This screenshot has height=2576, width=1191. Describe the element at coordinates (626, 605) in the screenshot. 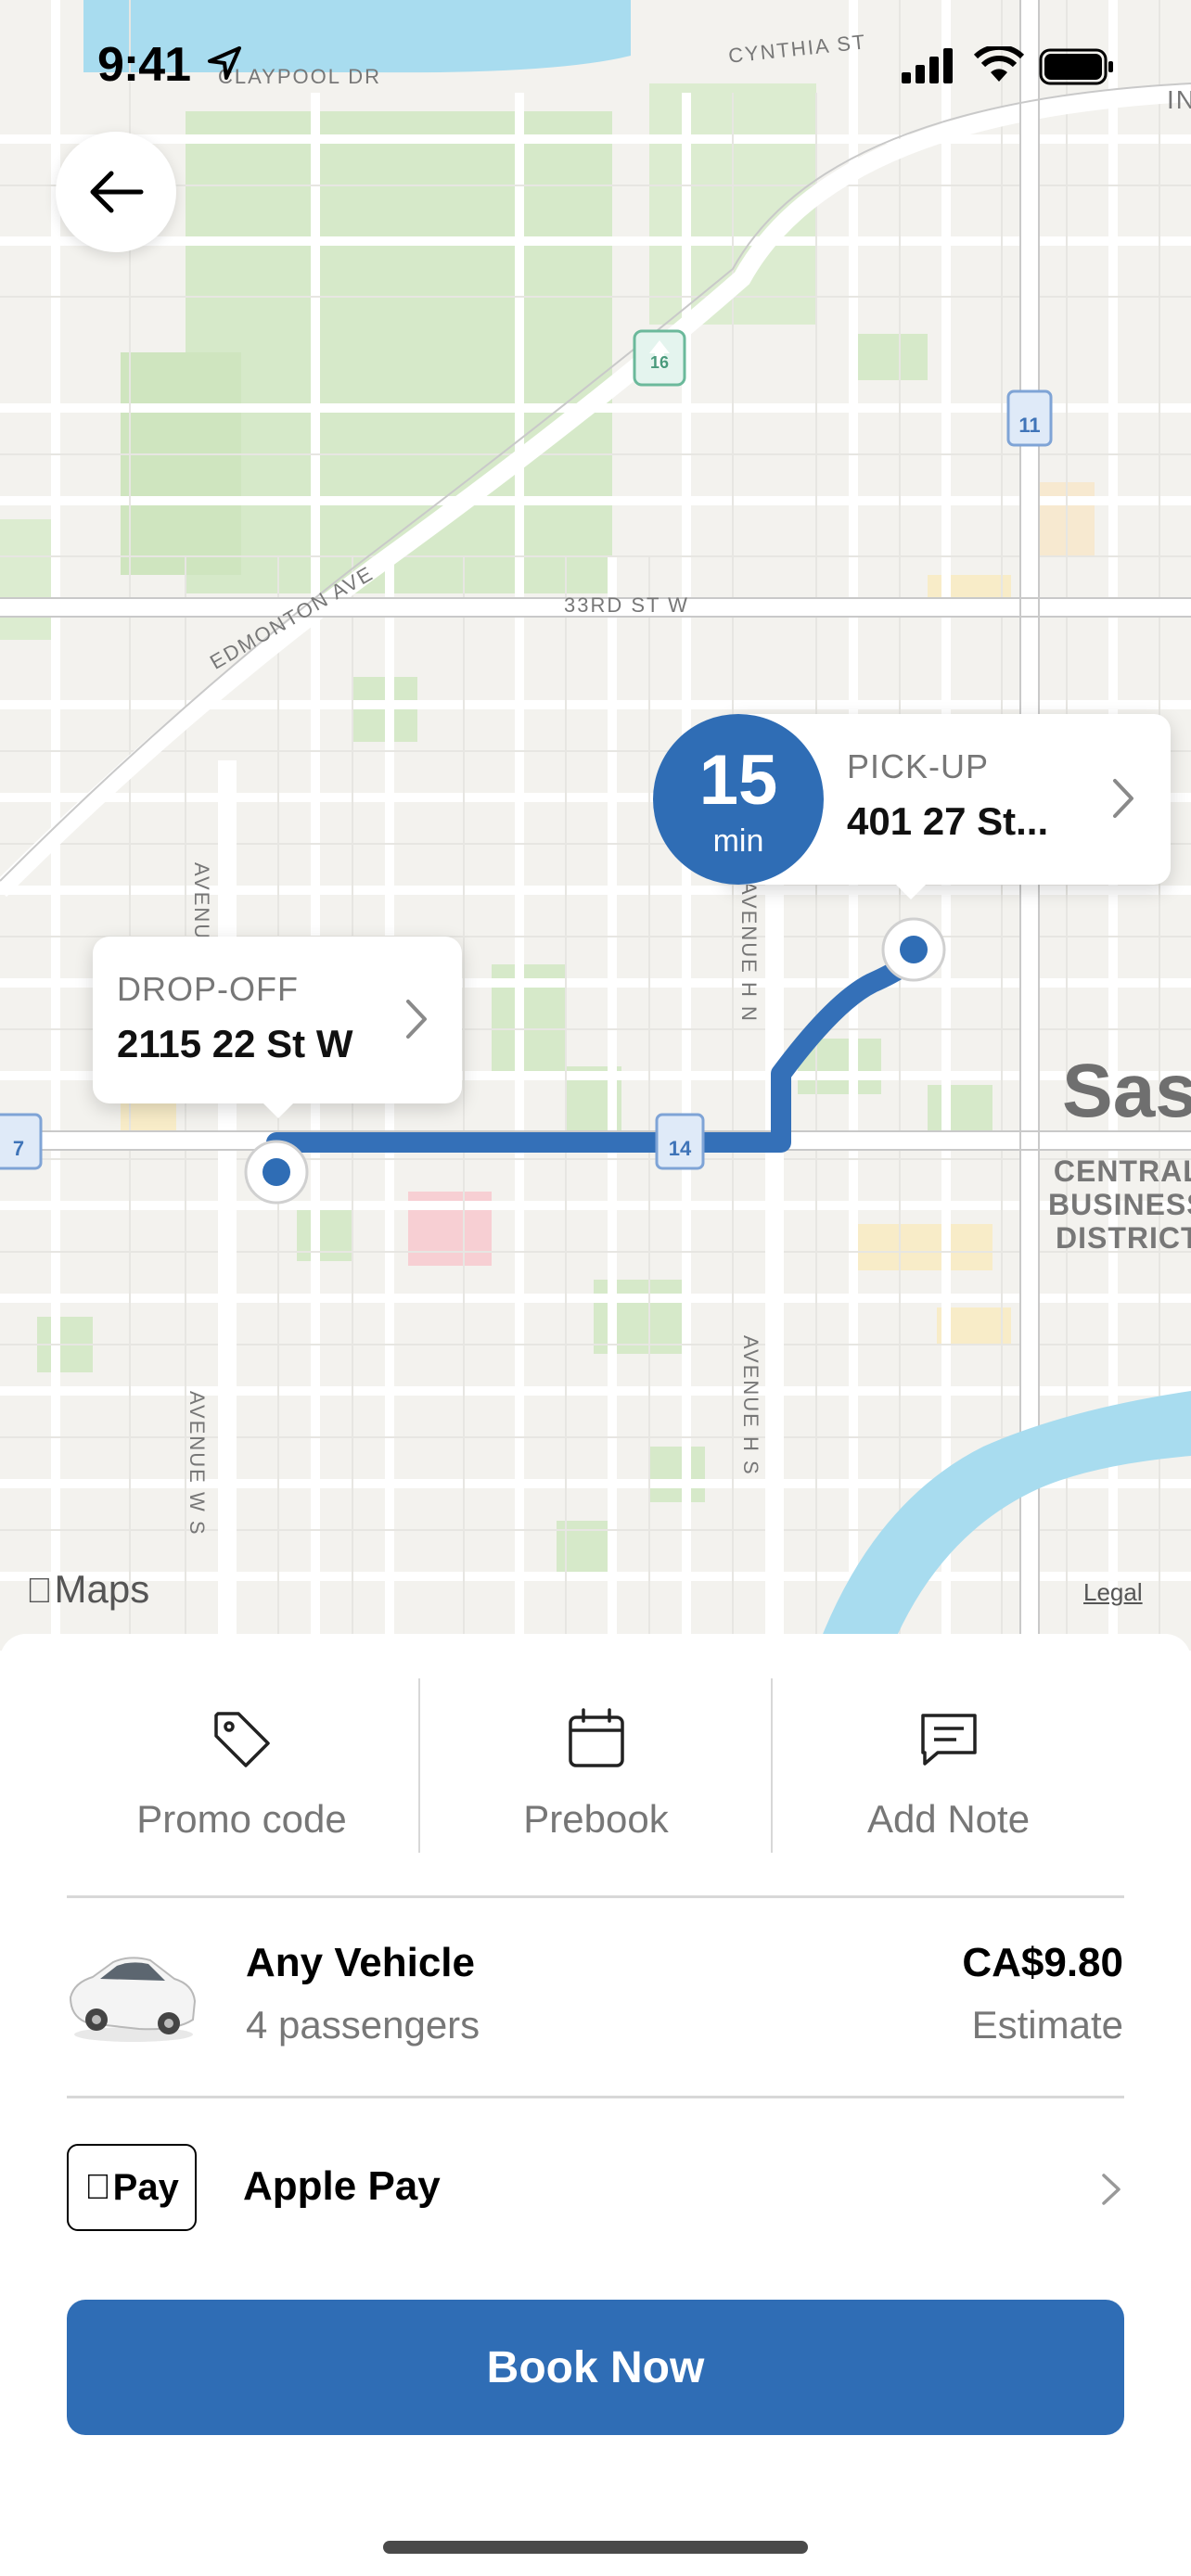

I see `street-label-33rd: 33RD ST W` at that location.